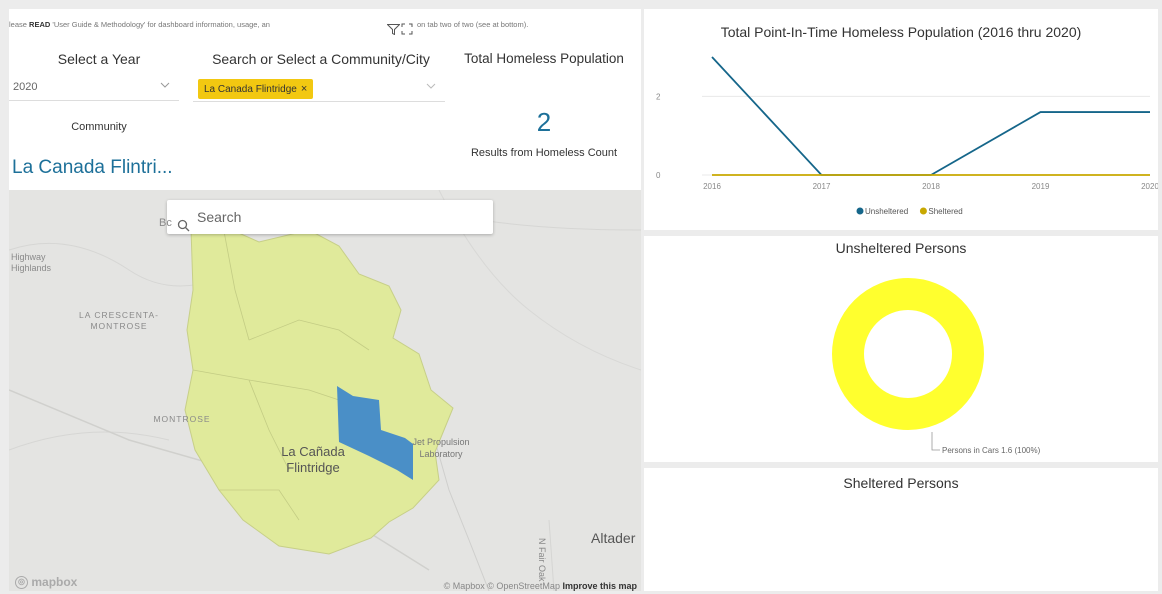 This screenshot has width=1162, height=594. I want to click on x-tick-label: 2016, so click(712, 186).